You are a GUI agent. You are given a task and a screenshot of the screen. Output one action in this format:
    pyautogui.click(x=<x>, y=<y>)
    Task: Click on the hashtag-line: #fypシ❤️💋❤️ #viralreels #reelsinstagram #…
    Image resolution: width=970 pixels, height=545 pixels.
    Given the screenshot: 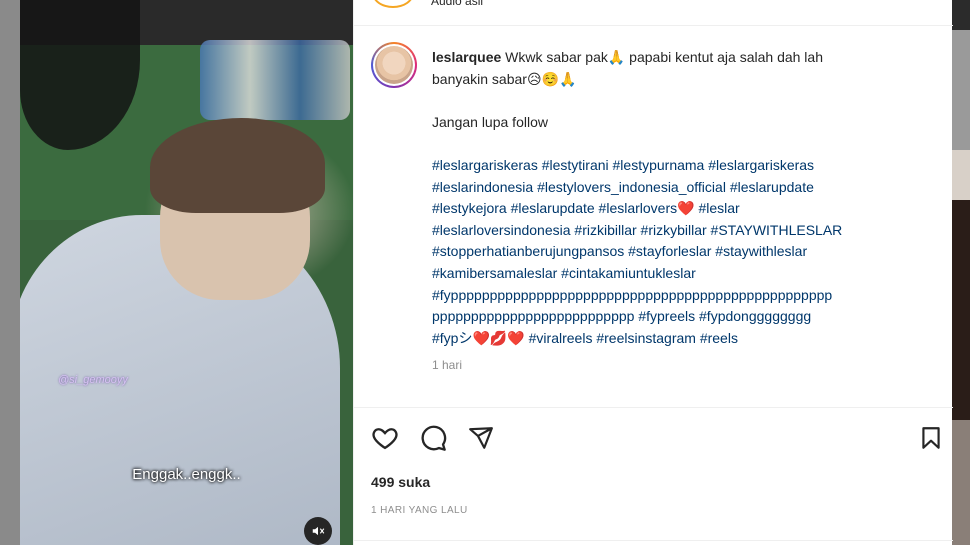 What is the action you would take?
    pyautogui.click(x=682, y=339)
    